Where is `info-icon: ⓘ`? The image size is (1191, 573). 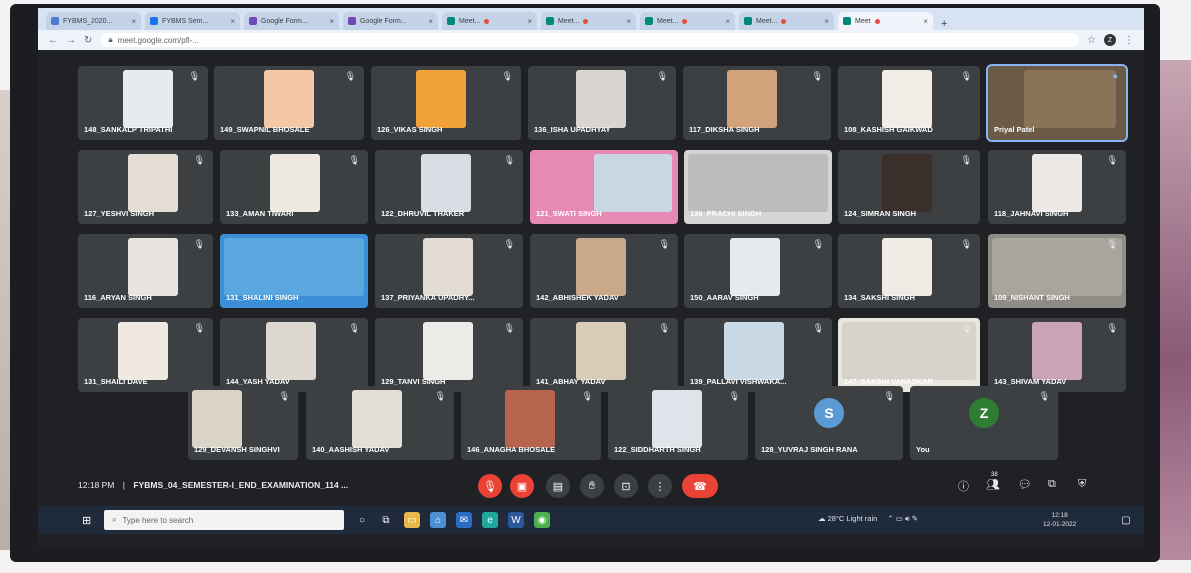 info-icon: ⓘ is located at coordinates (963, 486).